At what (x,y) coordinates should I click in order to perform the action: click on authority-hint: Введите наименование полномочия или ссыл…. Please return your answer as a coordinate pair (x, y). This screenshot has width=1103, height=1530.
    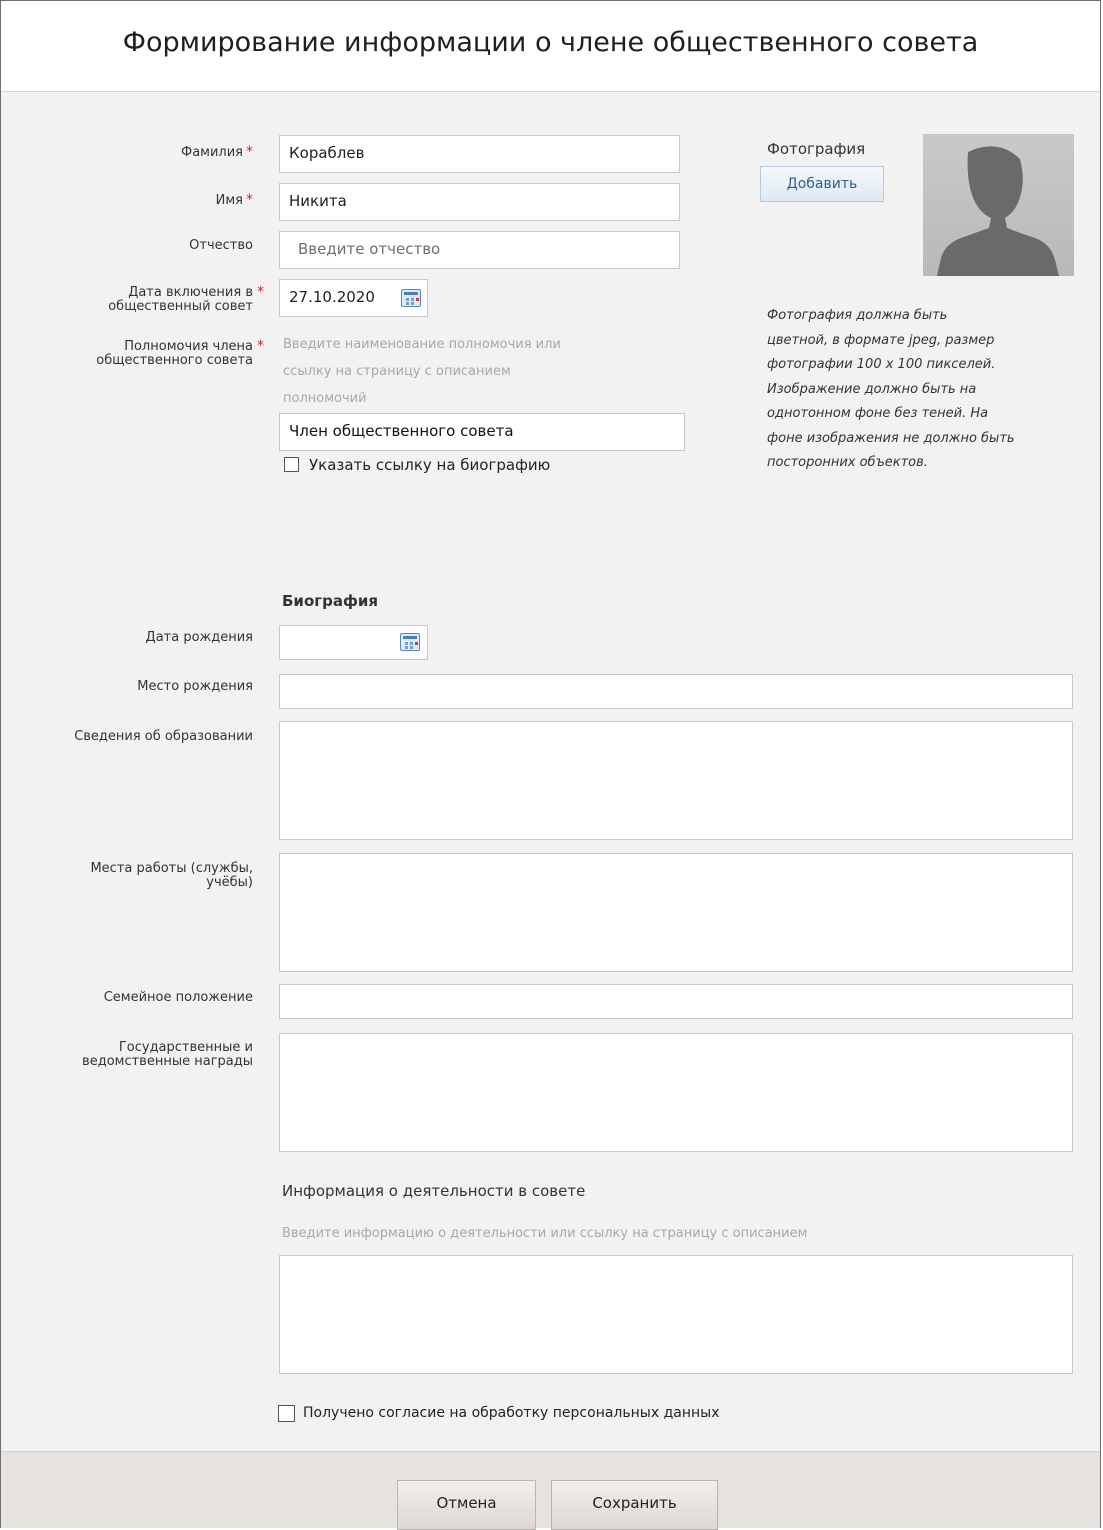
    Looking at the image, I should click on (422, 371).